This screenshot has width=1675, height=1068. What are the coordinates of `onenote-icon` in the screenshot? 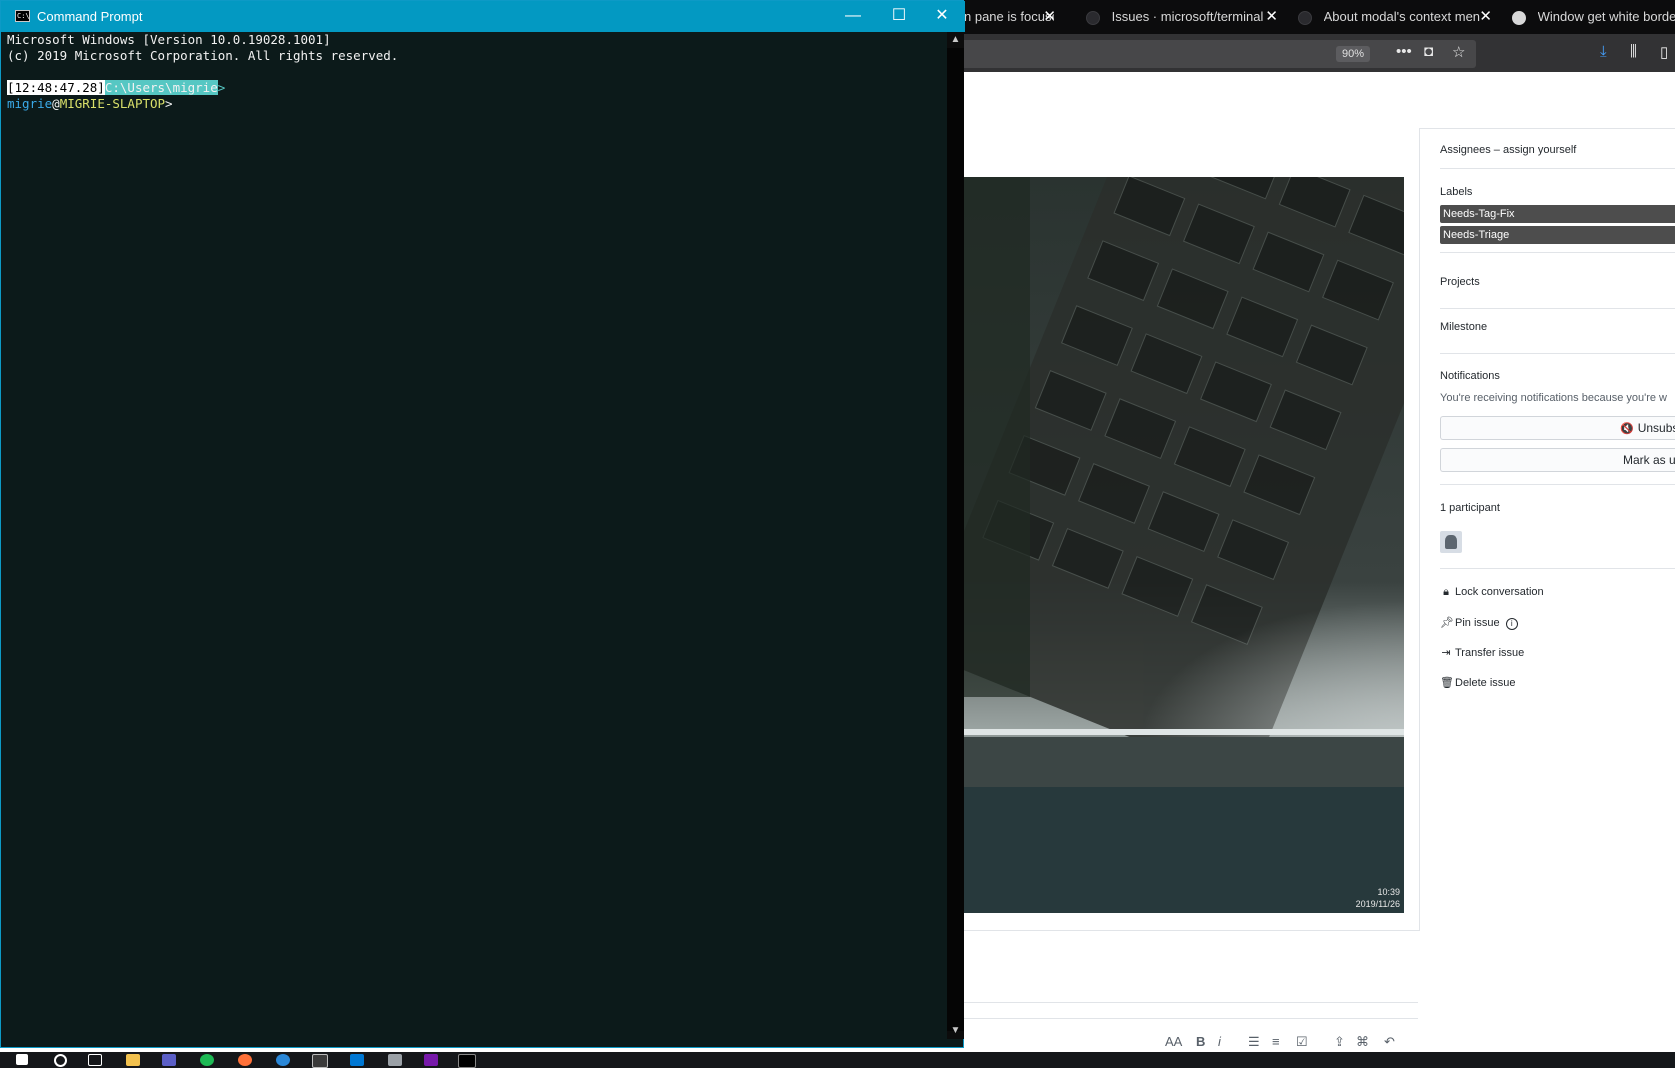 It's located at (431, 1060).